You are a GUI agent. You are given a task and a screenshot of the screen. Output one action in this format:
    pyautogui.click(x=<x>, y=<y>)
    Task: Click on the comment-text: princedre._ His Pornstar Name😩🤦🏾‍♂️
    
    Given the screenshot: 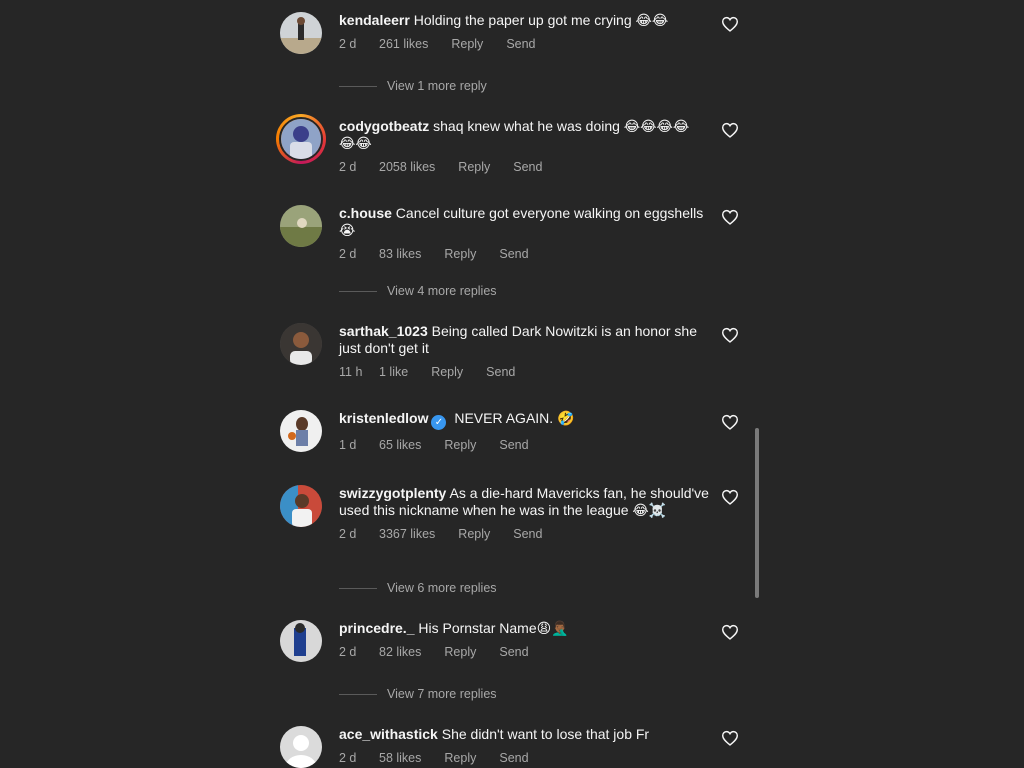 What is the action you would take?
    pyautogui.click(x=524, y=628)
    